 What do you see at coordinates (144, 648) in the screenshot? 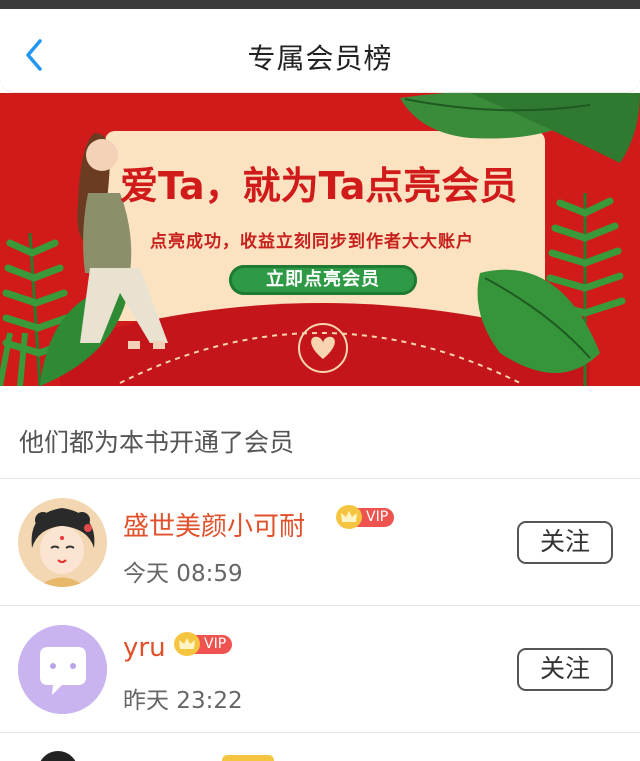
I see `member-name: yru` at bounding box center [144, 648].